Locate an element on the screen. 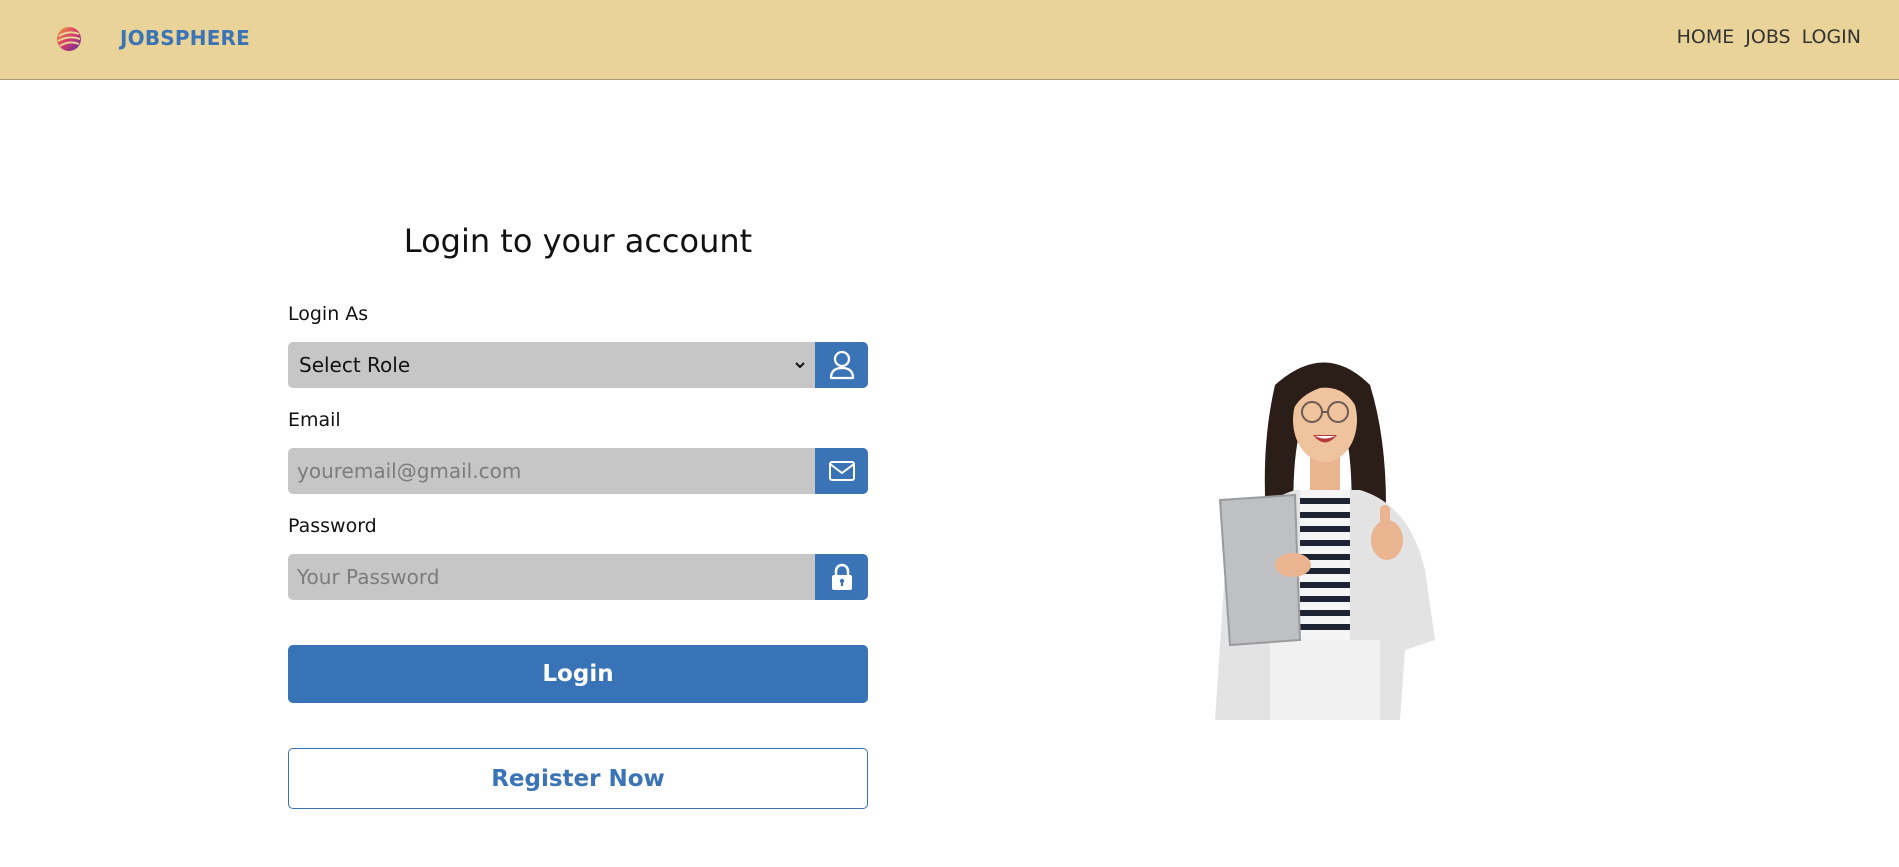  register-button: Register Now is located at coordinates (578, 778).